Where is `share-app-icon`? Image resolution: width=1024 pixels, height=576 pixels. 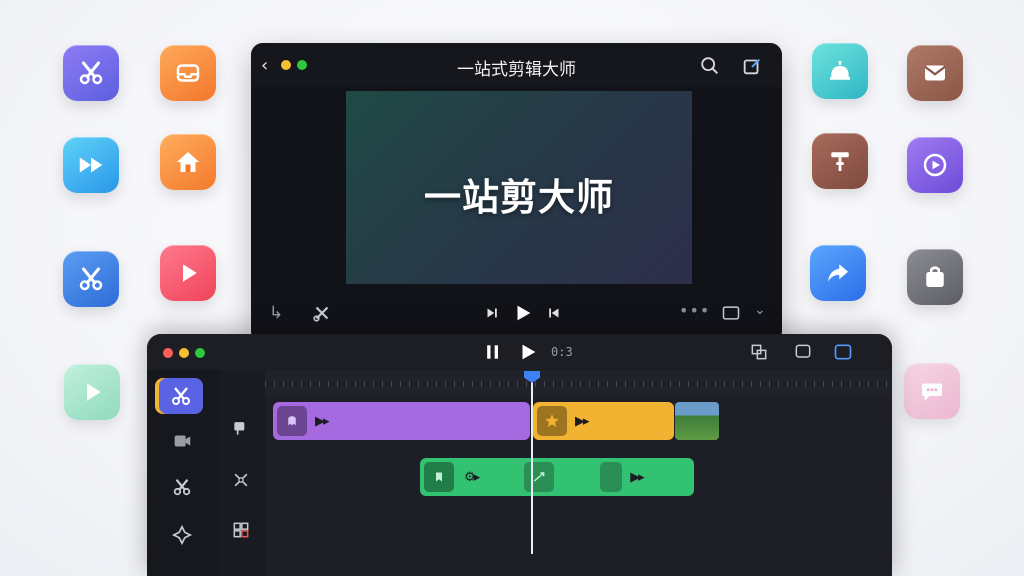
share-app-icon is located at coordinates (838, 273).